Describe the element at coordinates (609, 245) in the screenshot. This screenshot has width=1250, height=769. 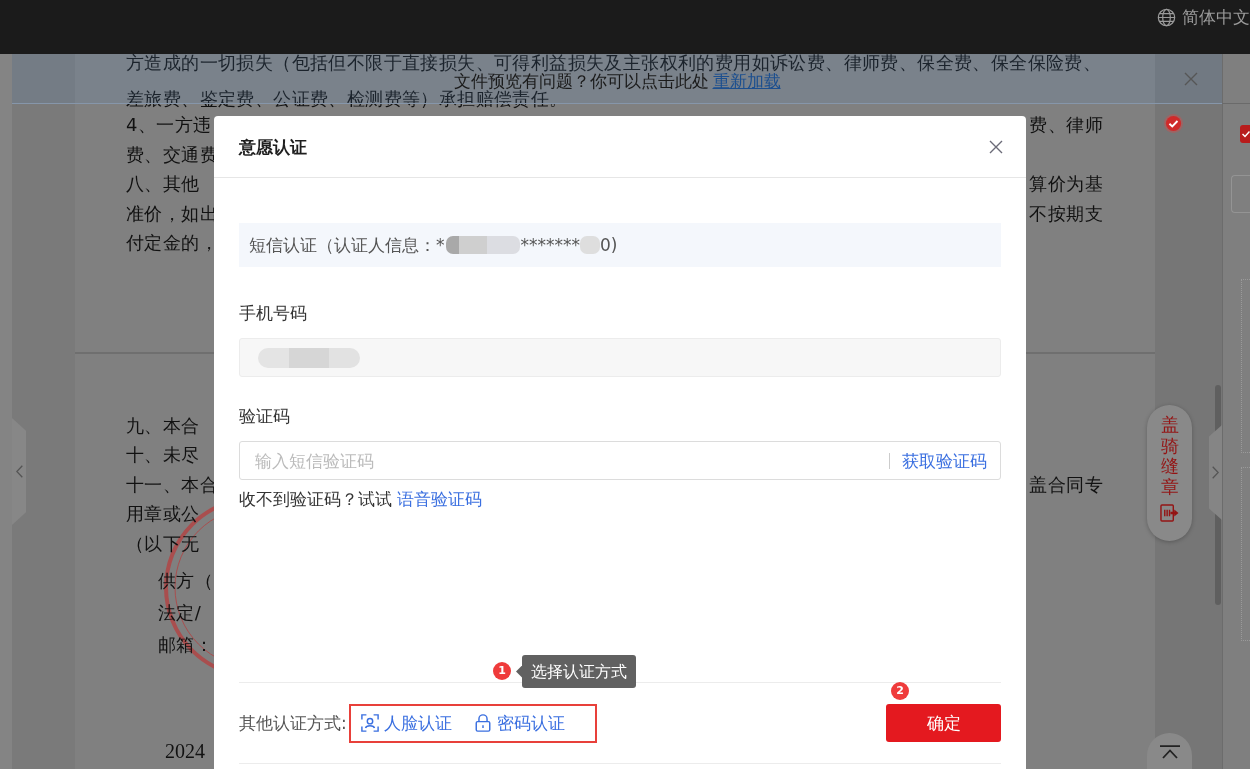
I see `sms-info-text: 0)` at that location.